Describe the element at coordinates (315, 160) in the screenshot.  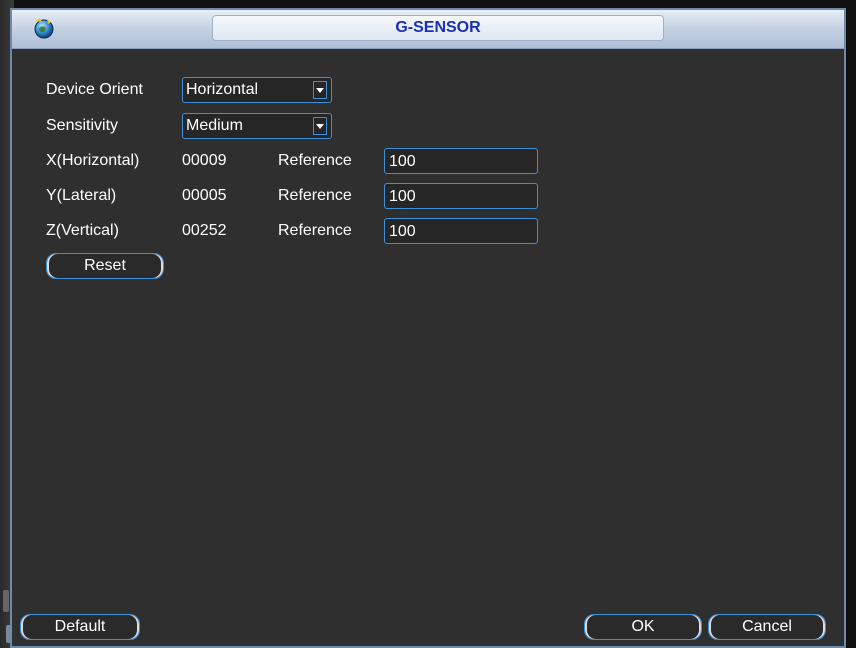
I see `x-reference-label: Reference` at that location.